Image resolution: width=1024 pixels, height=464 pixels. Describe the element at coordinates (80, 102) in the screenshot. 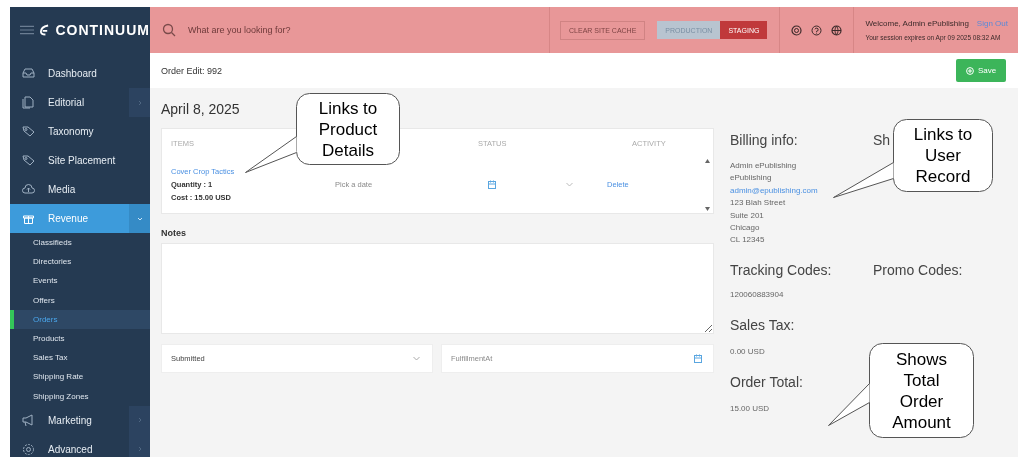

I see `sidebar-item: Editorial` at that location.